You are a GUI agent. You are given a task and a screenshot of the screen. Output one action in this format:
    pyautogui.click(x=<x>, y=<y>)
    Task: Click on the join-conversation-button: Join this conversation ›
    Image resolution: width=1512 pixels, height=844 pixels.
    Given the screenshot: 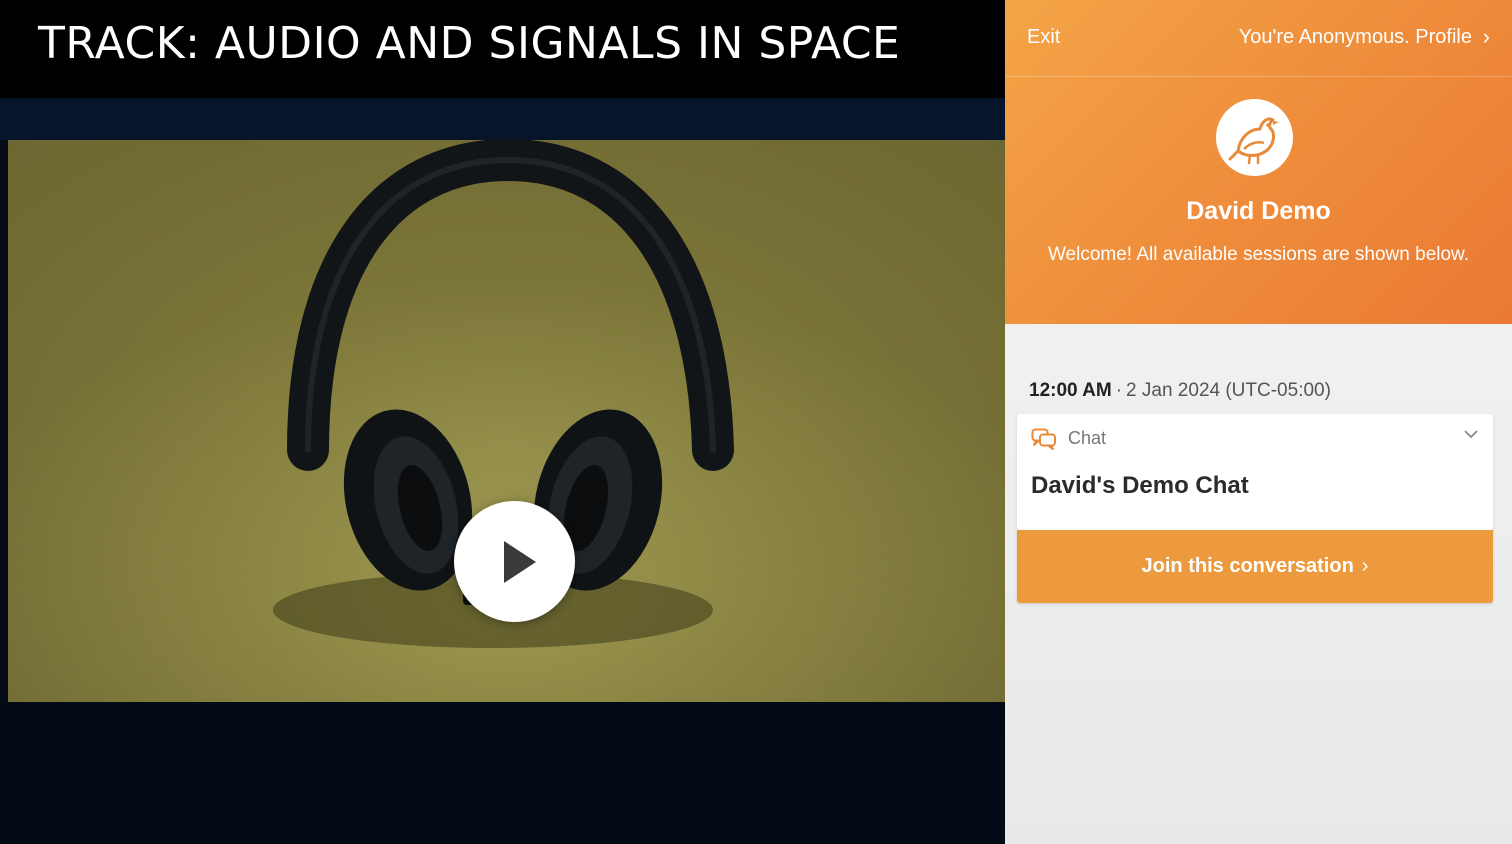 What is the action you would take?
    pyautogui.click(x=1255, y=566)
    